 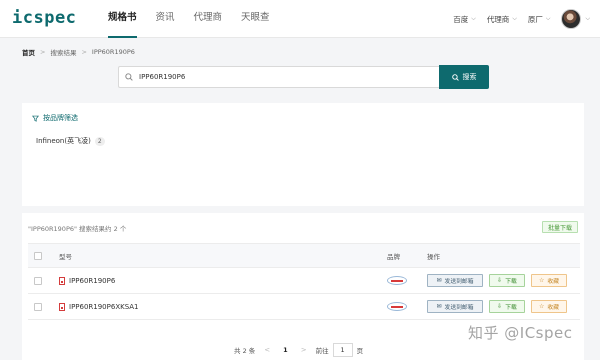 I want to click on table-header-row: 型号 品牌 操作, so click(x=304, y=256).